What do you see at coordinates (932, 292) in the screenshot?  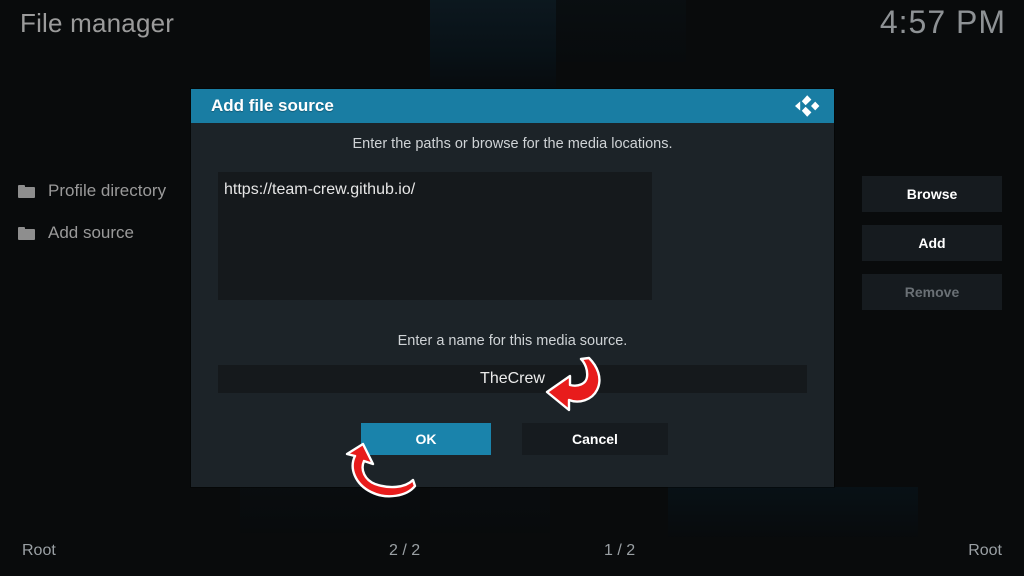 I see `remove-button: Remove` at bounding box center [932, 292].